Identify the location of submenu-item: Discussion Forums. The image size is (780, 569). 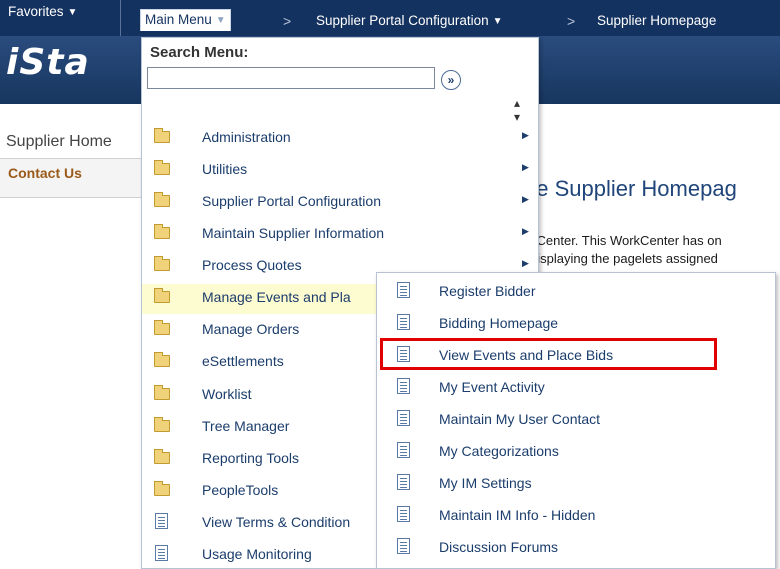
(576, 548).